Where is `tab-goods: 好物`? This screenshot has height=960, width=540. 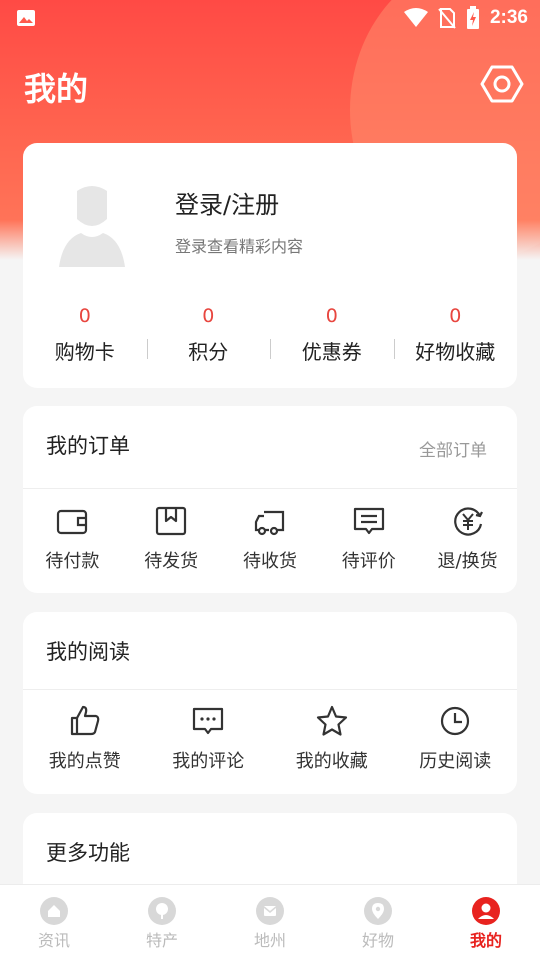 tab-goods: 好物 is located at coordinates (378, 922).